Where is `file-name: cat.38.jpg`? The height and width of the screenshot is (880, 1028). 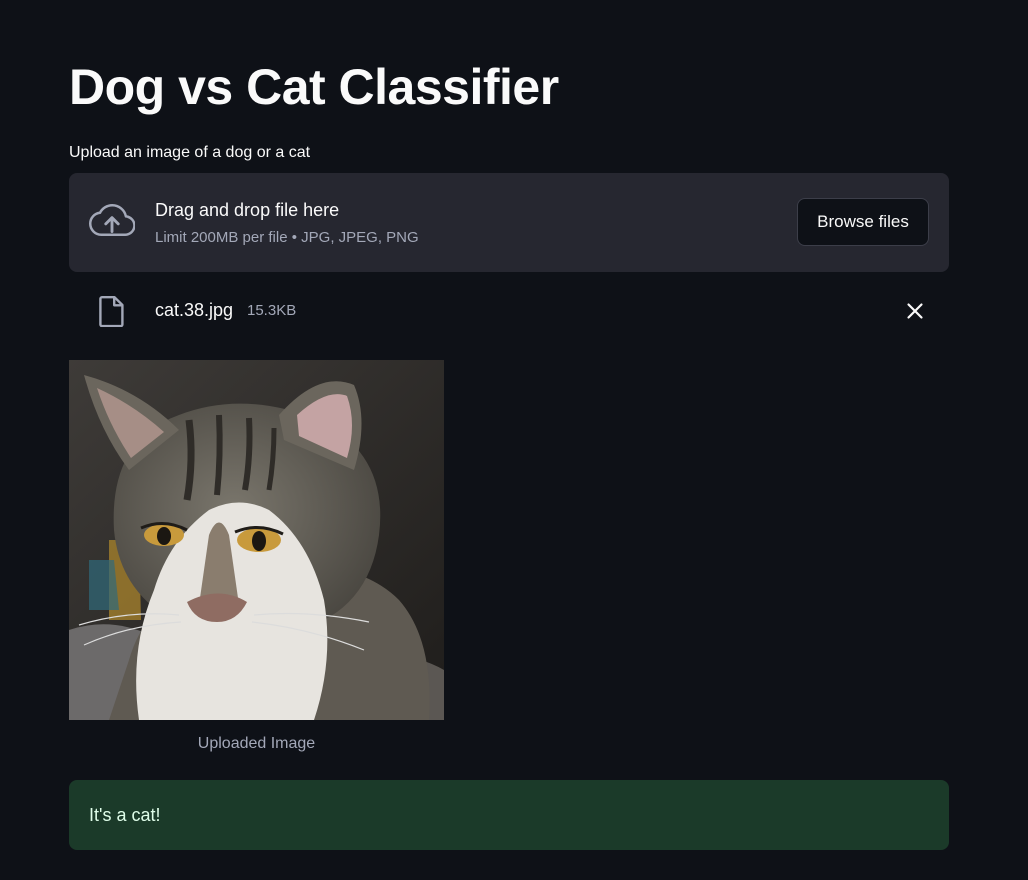
file-name: cat.38.jpg is located at coordinates (194, 310).